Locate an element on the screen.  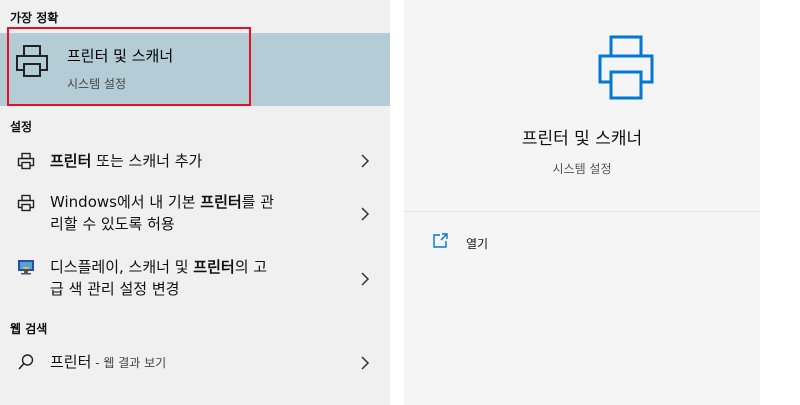
result-text: 프린터 또는 스캐너 추가 is located at coordinates (185, 161).